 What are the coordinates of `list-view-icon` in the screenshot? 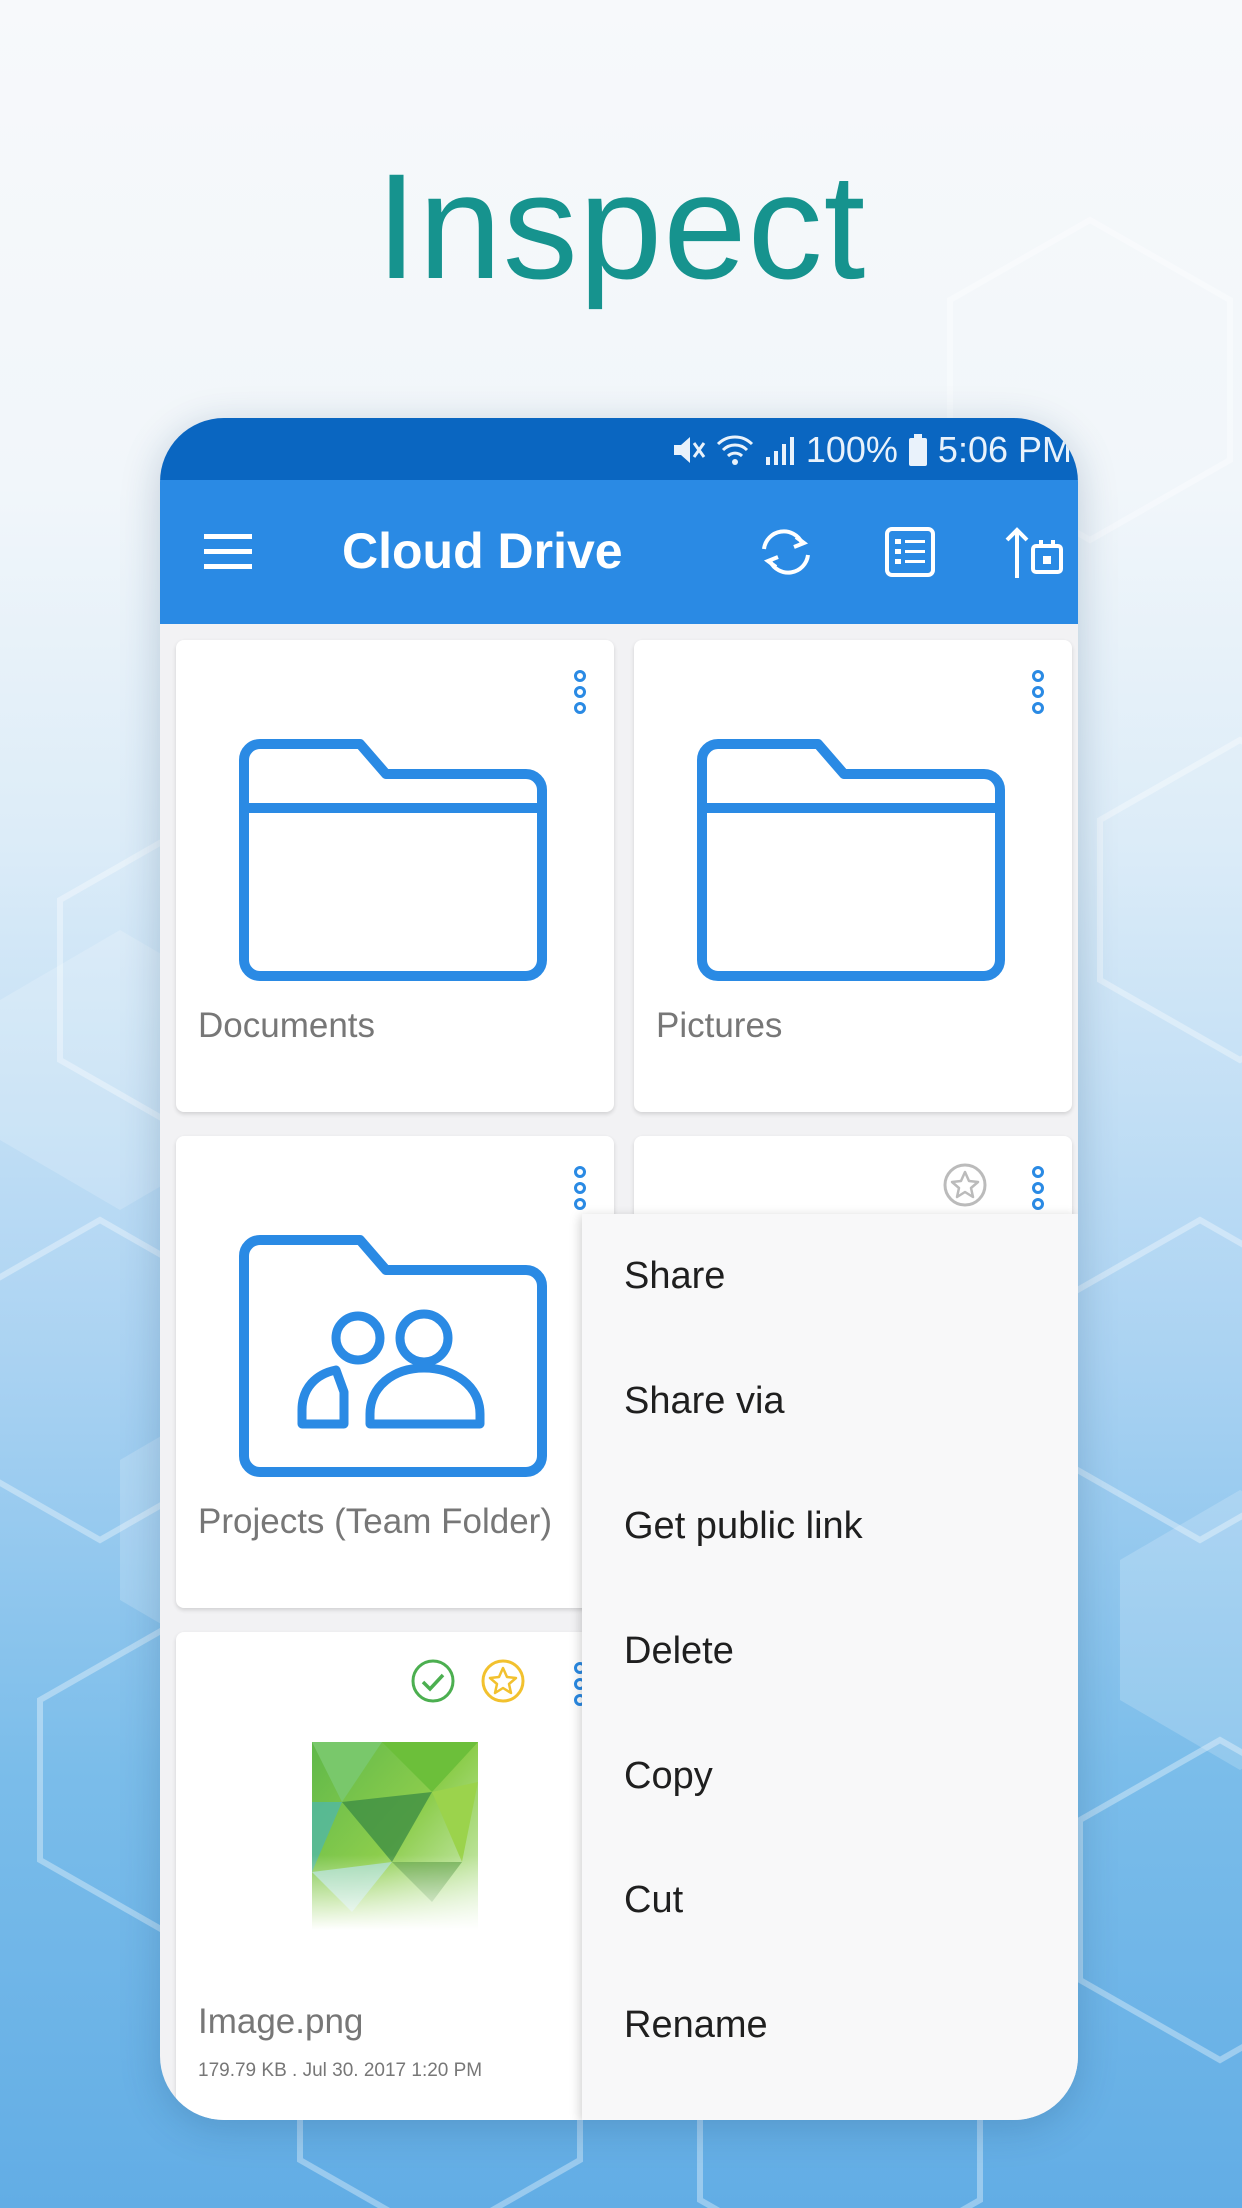 It's located at (910, 552).